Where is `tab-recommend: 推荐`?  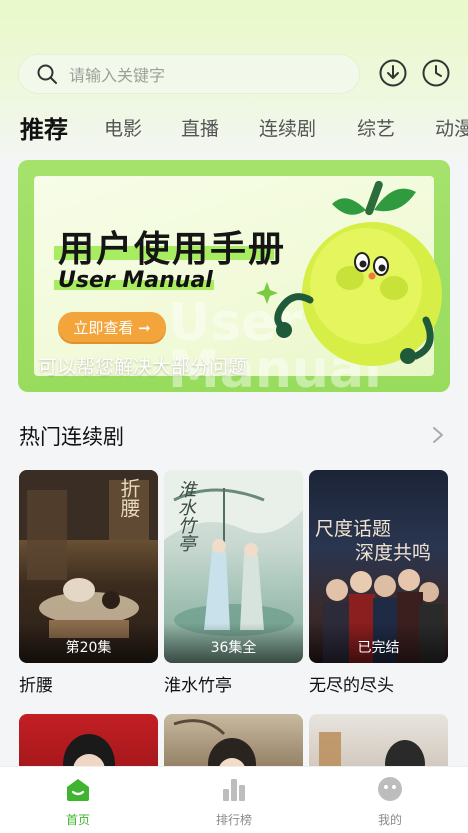
tab-recommend: 推荐 is located at coordinates (44, 127).